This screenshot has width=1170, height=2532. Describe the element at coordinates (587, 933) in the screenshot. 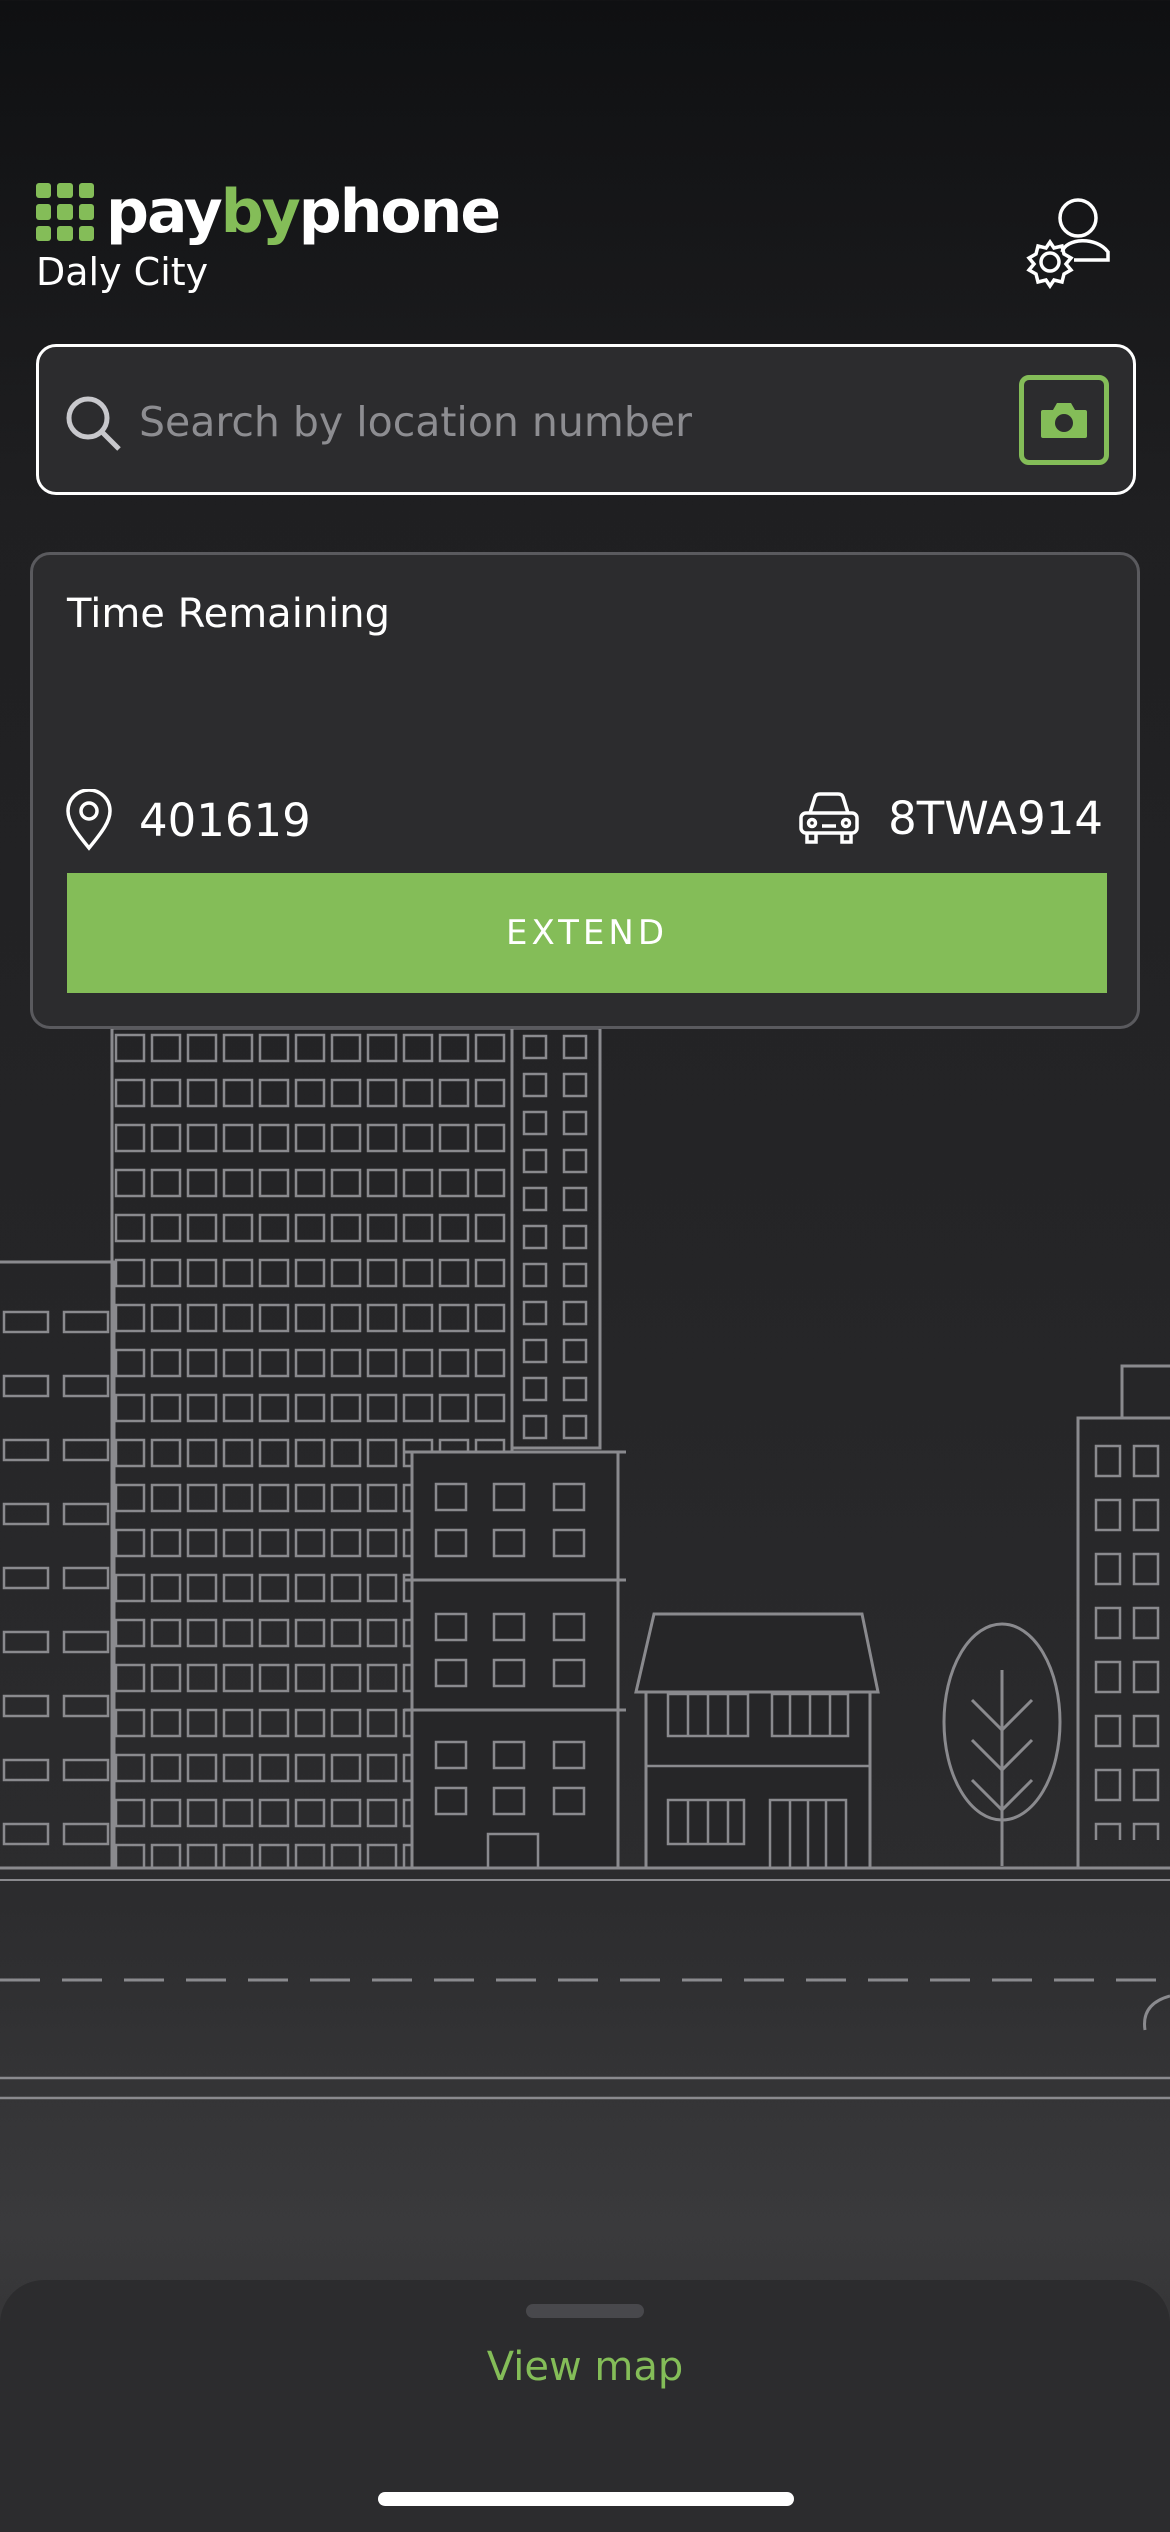

I see `extend-button: EXTEND` at that location.